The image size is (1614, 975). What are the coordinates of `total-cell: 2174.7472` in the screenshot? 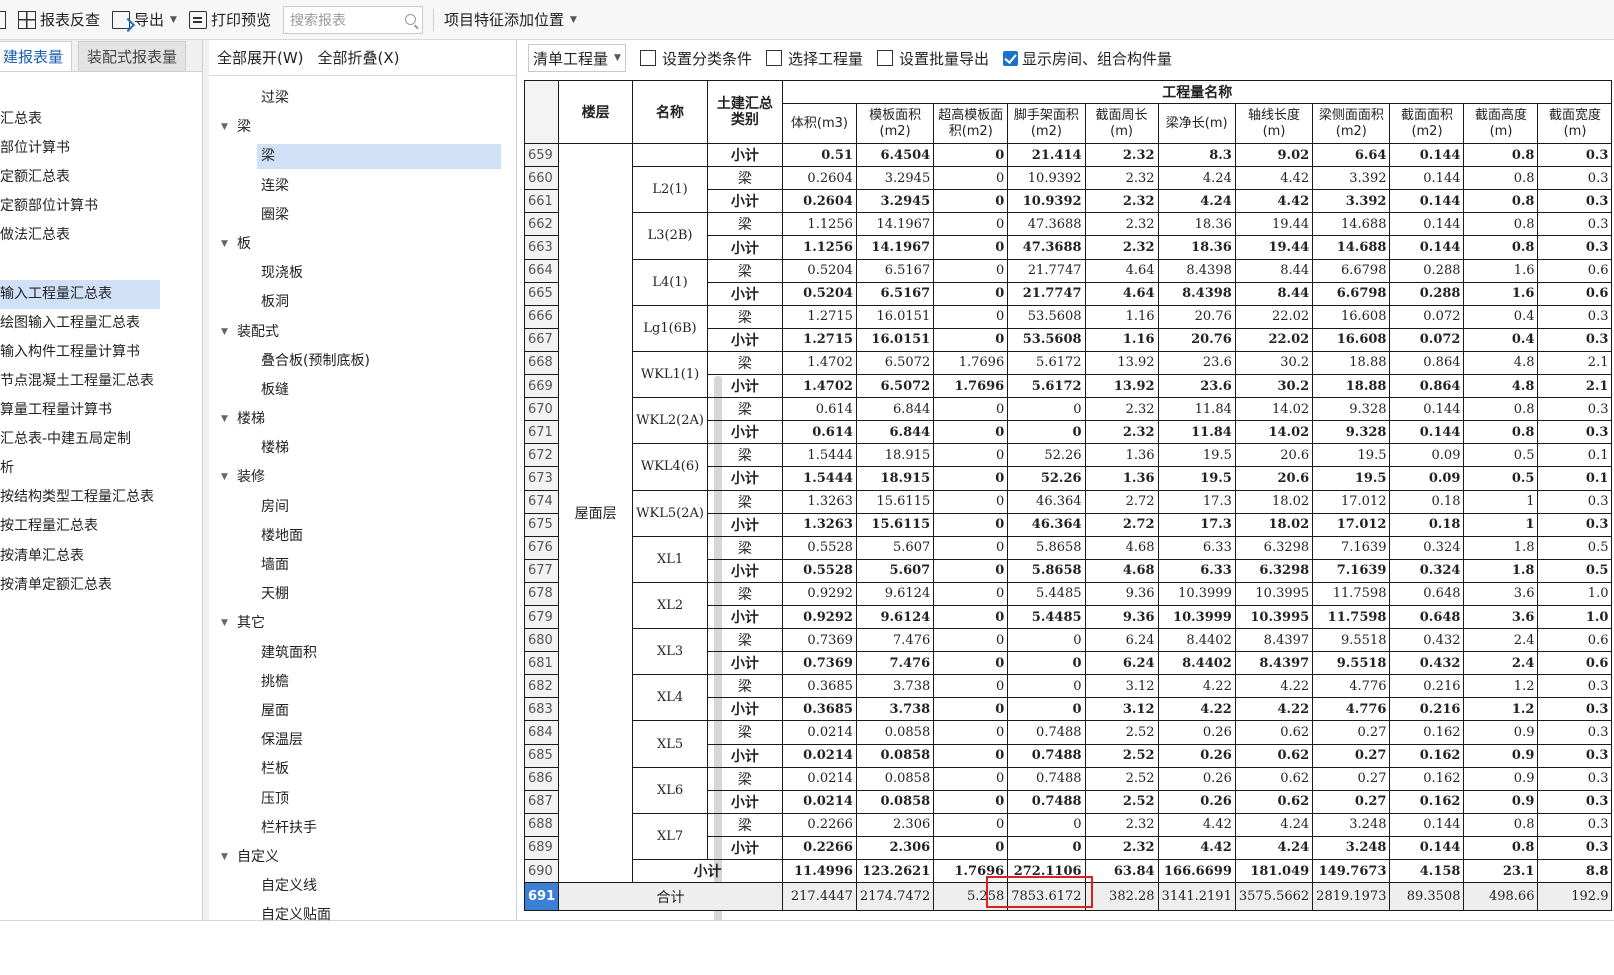 It's located at (895, 897).